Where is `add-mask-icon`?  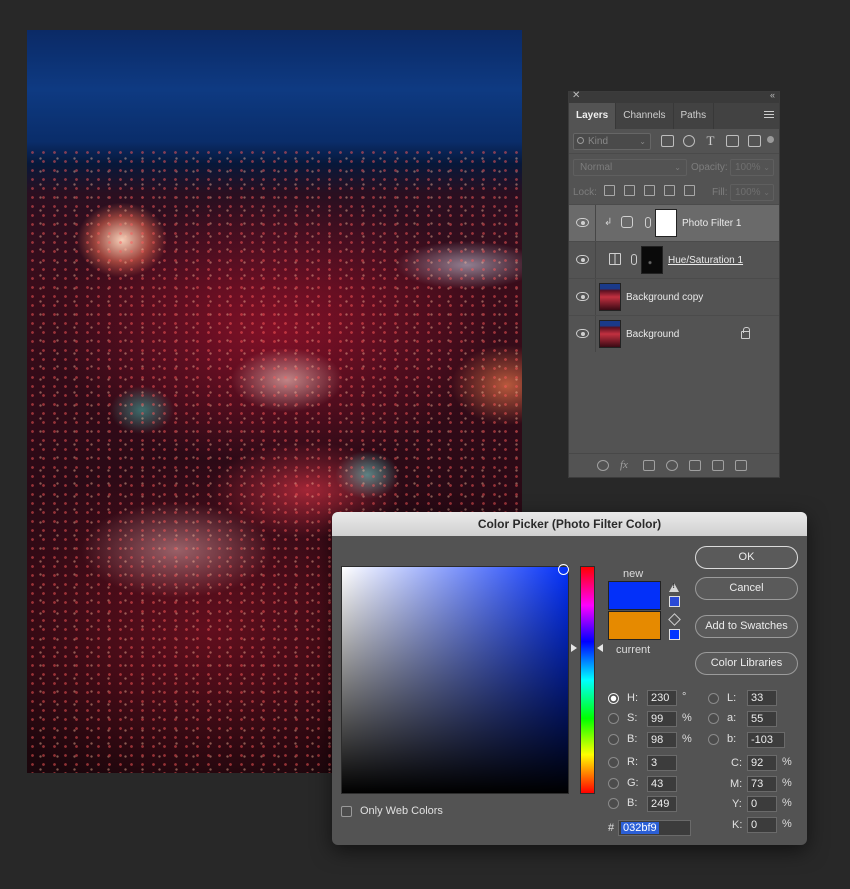
add-mask-icon is located at coordinates (649, 465).